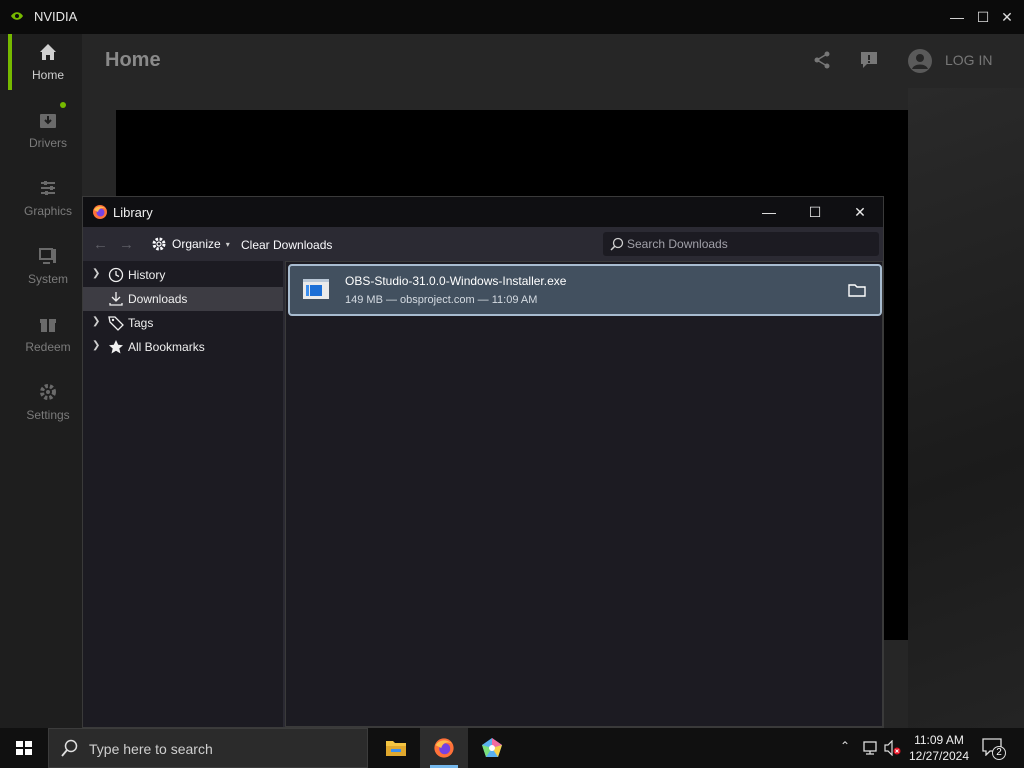  Describe the element at coordinates (133, 60) in the screenshot. I see `page-title: Home` at that location.